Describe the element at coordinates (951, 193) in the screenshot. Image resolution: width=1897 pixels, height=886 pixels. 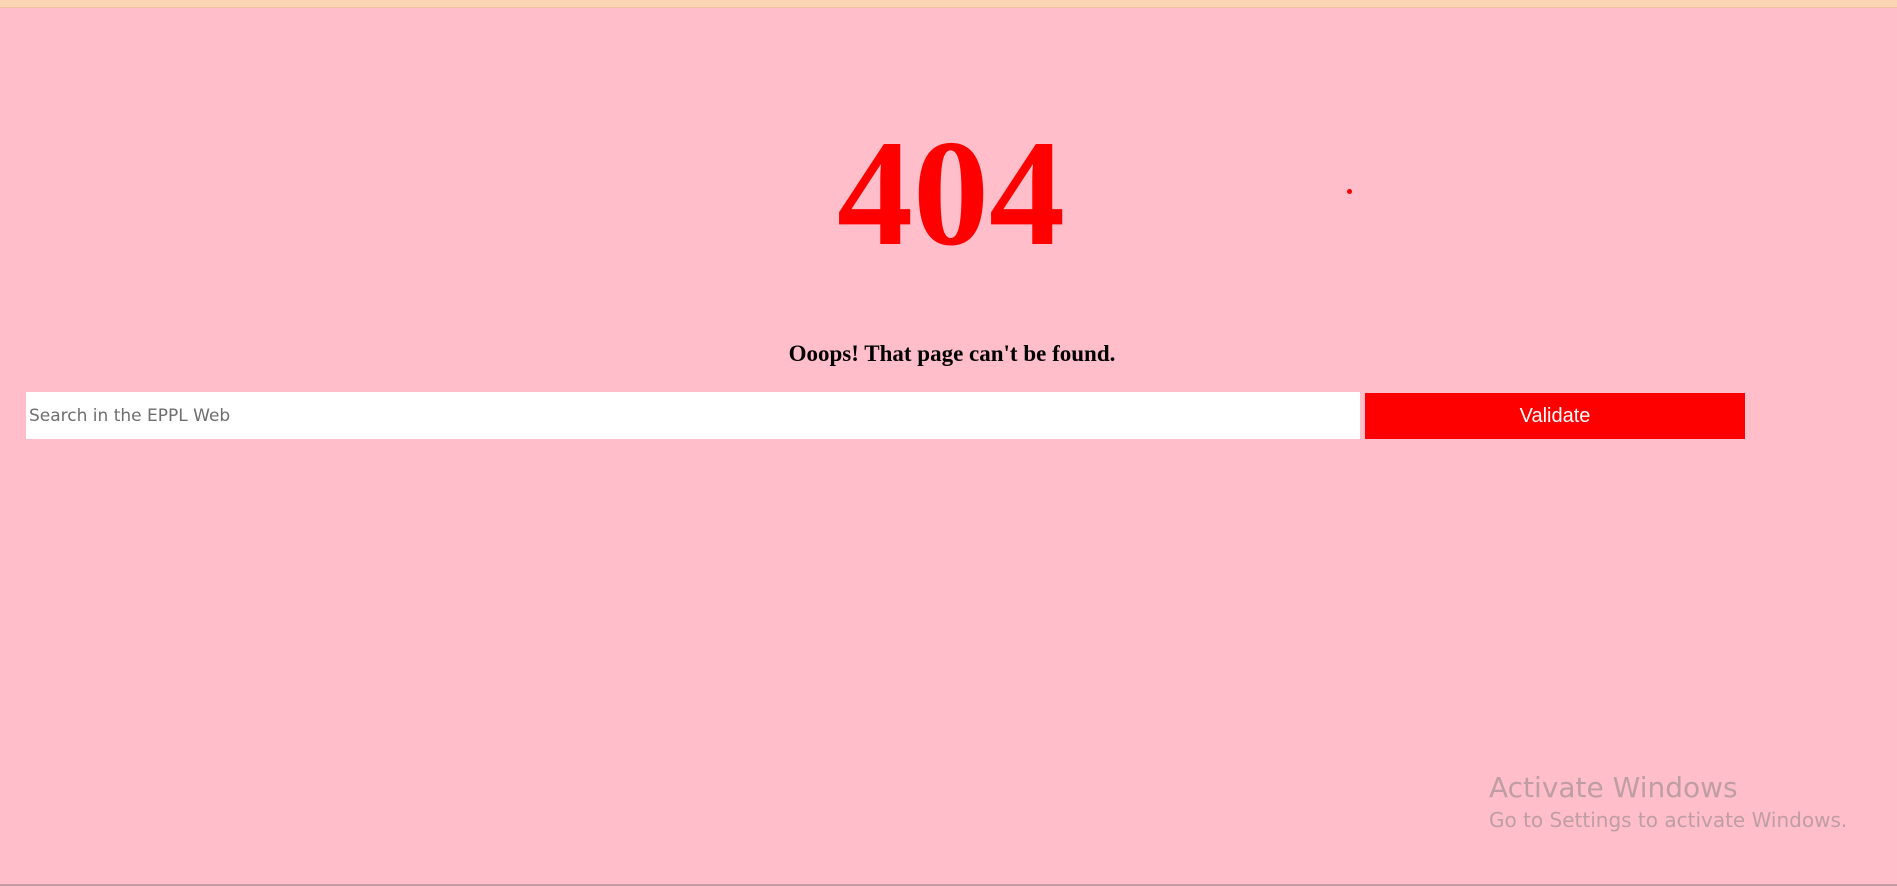
I see `error-code-heading: 404` at that location.